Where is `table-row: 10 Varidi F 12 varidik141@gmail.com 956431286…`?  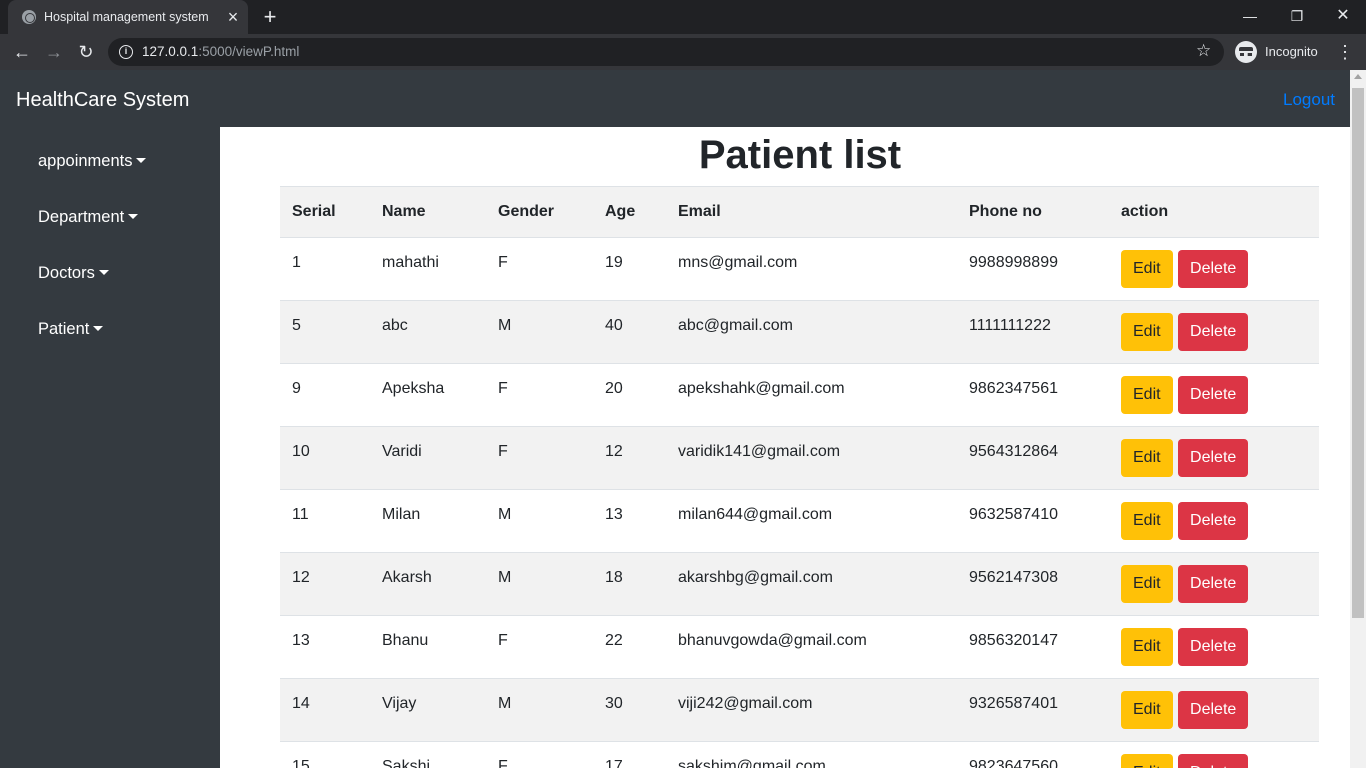 table-row: 10 Varidi F 12 varidik141@gmail.com 956431286… is located at coordinates (799, 458).